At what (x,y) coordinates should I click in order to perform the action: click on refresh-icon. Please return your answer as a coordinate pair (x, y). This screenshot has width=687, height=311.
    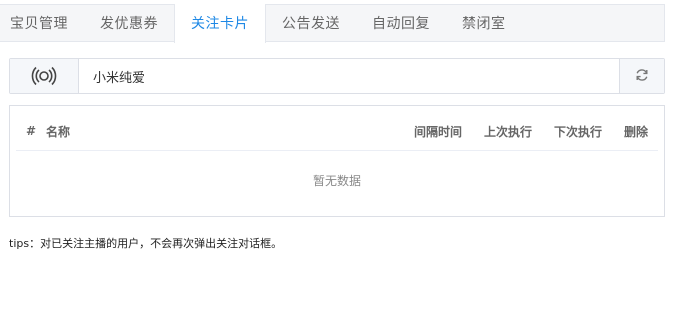
    Looking at the image, I should click on (642, 76).